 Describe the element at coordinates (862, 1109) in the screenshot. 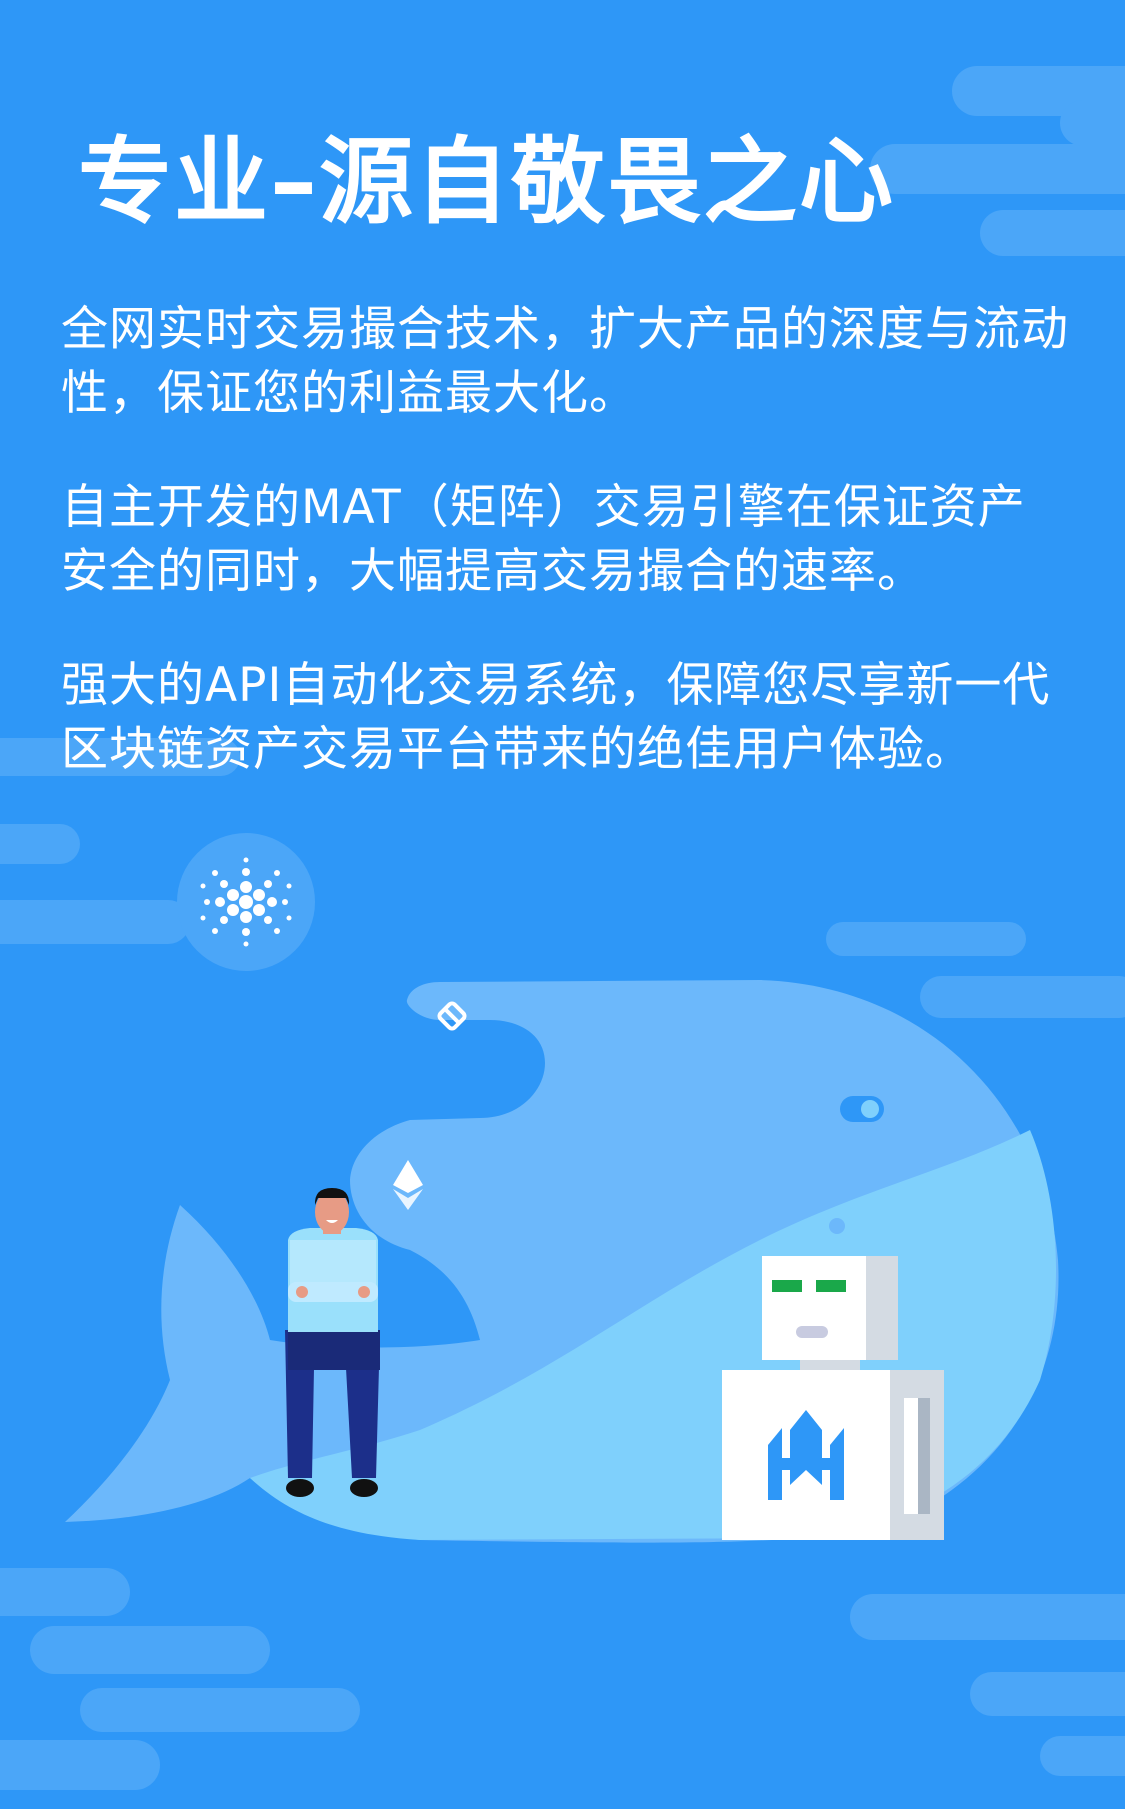

I see `toggle-icon` at that location.